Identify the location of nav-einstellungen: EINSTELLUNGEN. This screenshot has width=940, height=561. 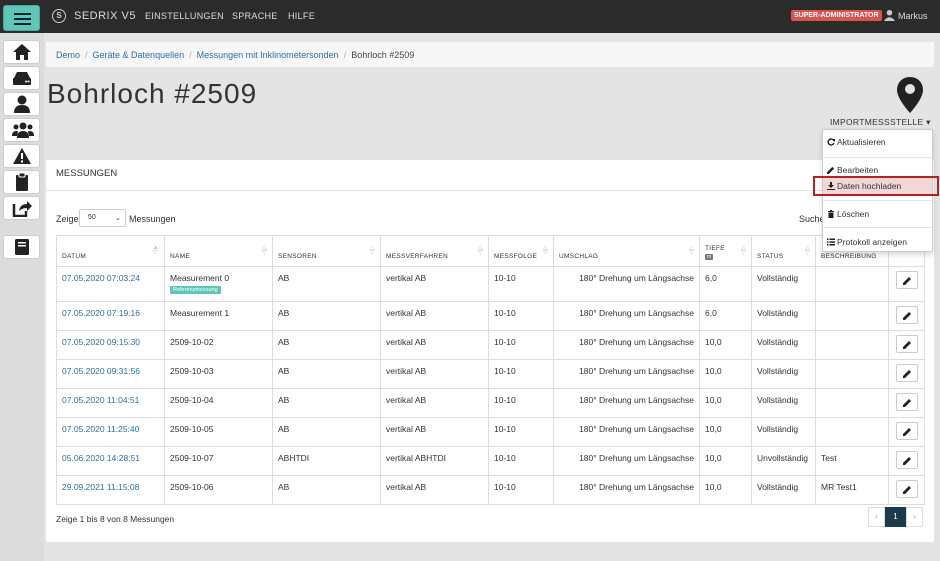
(184, 16).